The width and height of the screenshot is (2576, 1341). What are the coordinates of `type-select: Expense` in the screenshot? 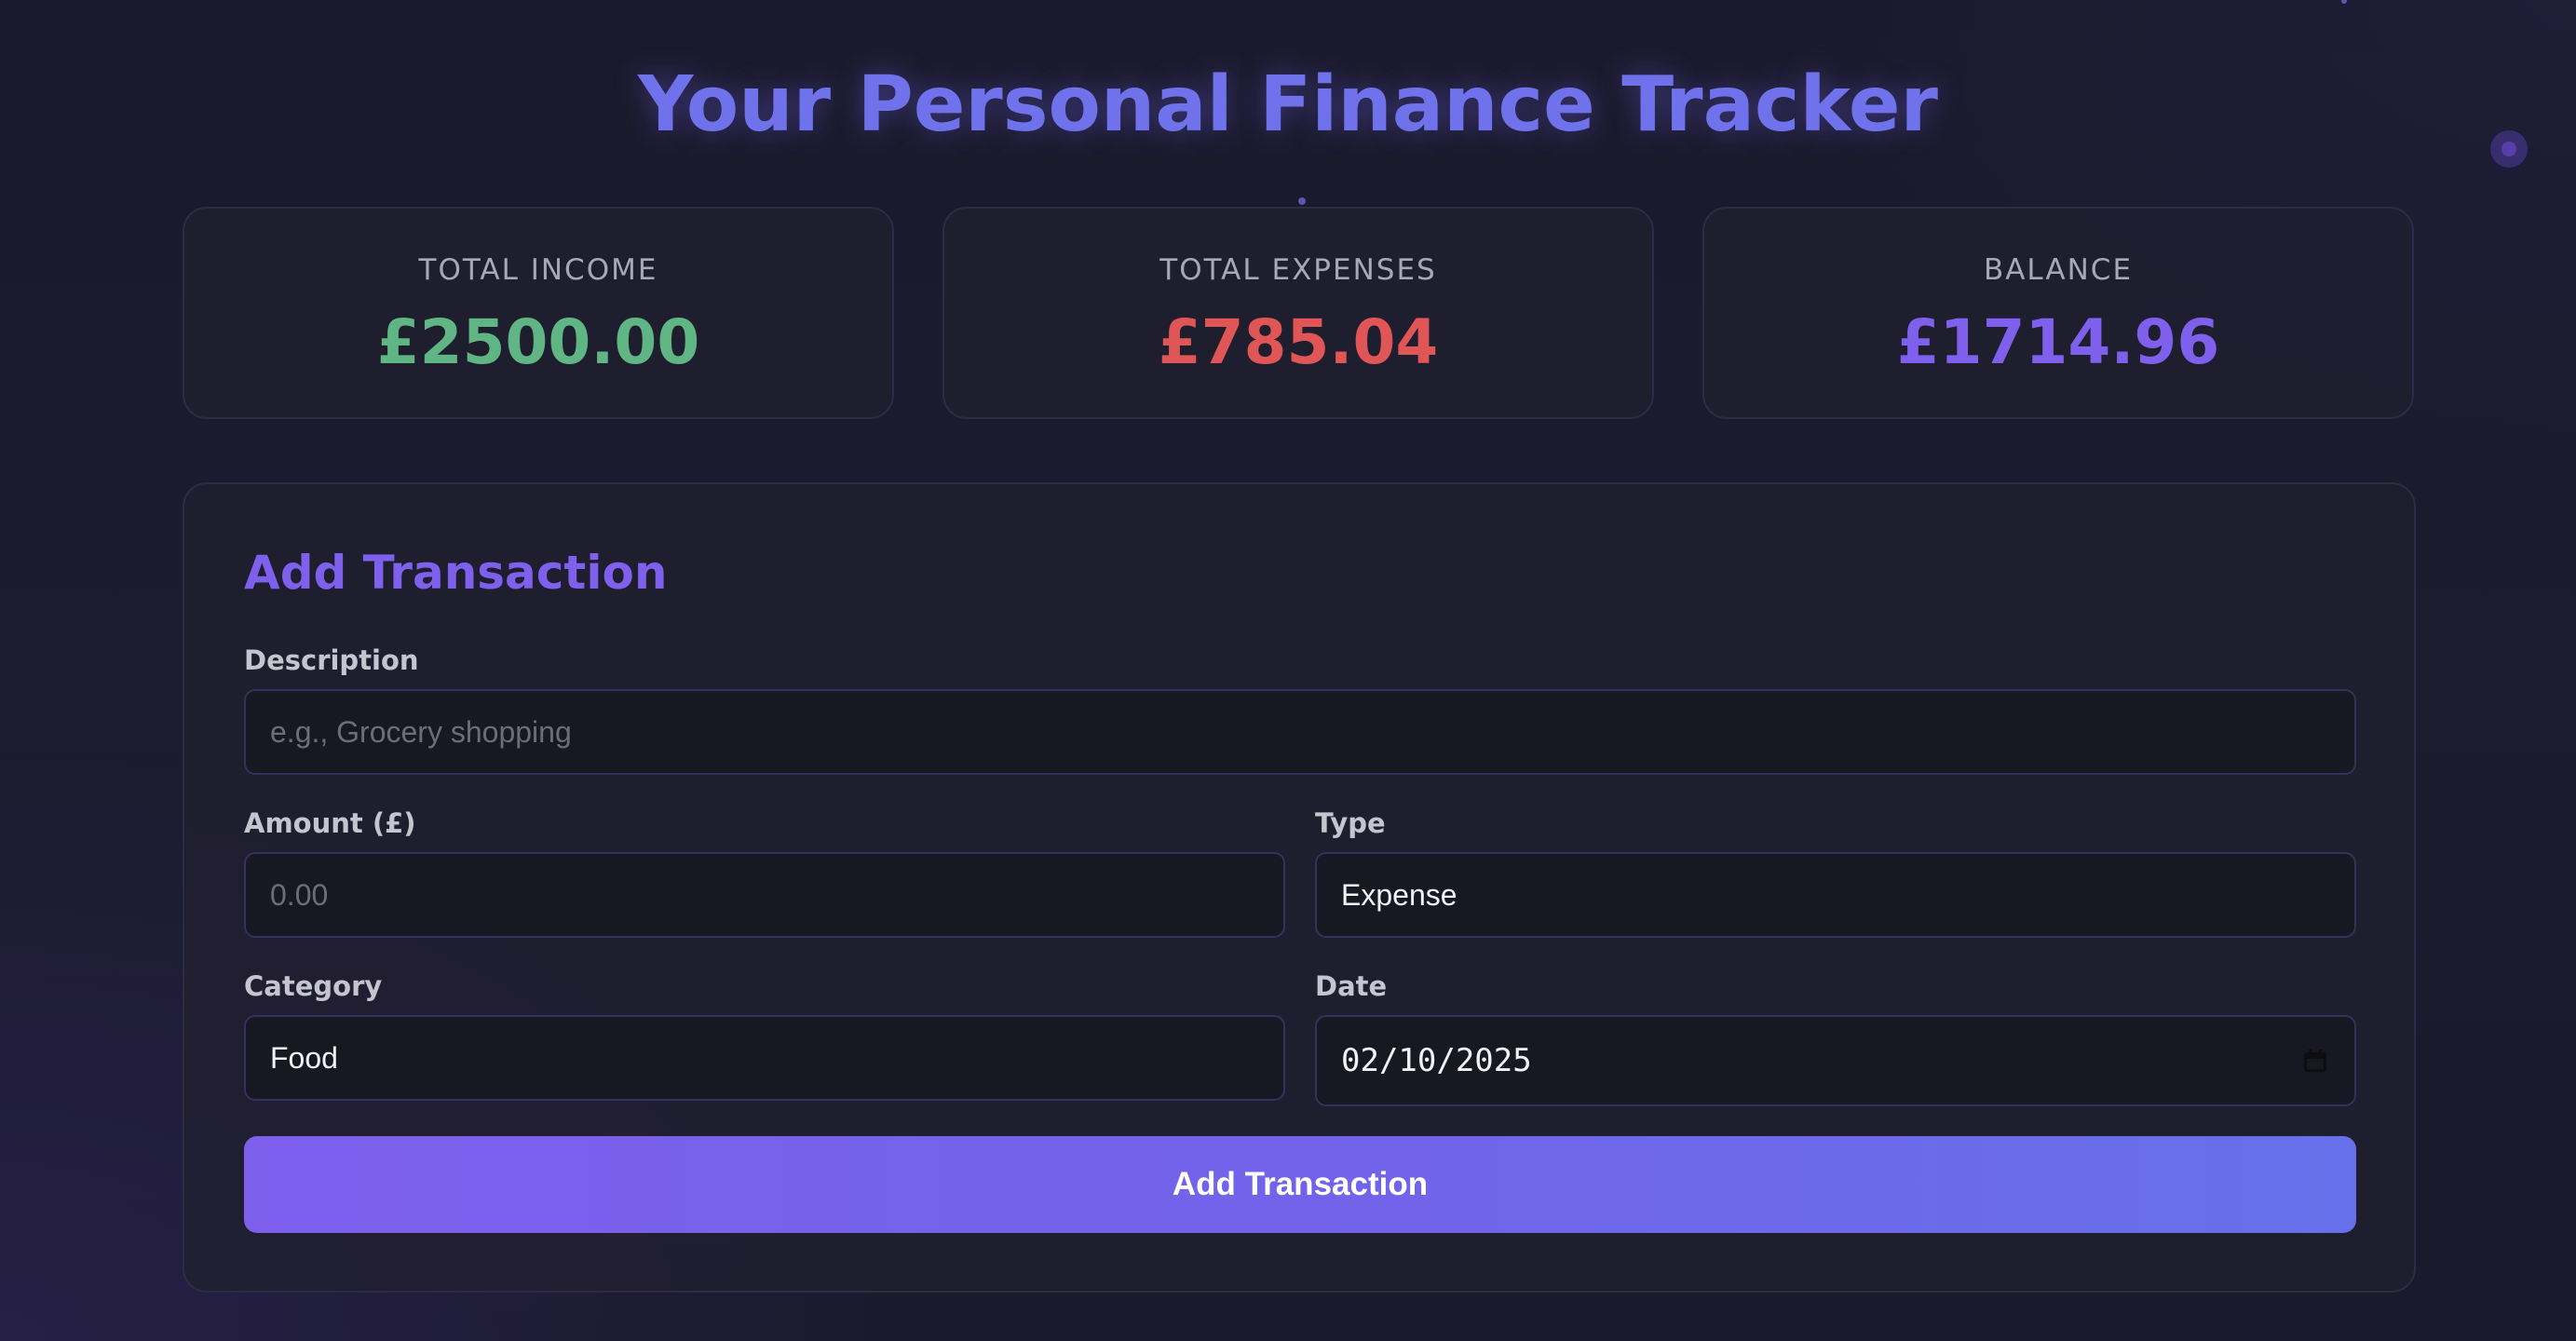 It's located at (1835, 895).